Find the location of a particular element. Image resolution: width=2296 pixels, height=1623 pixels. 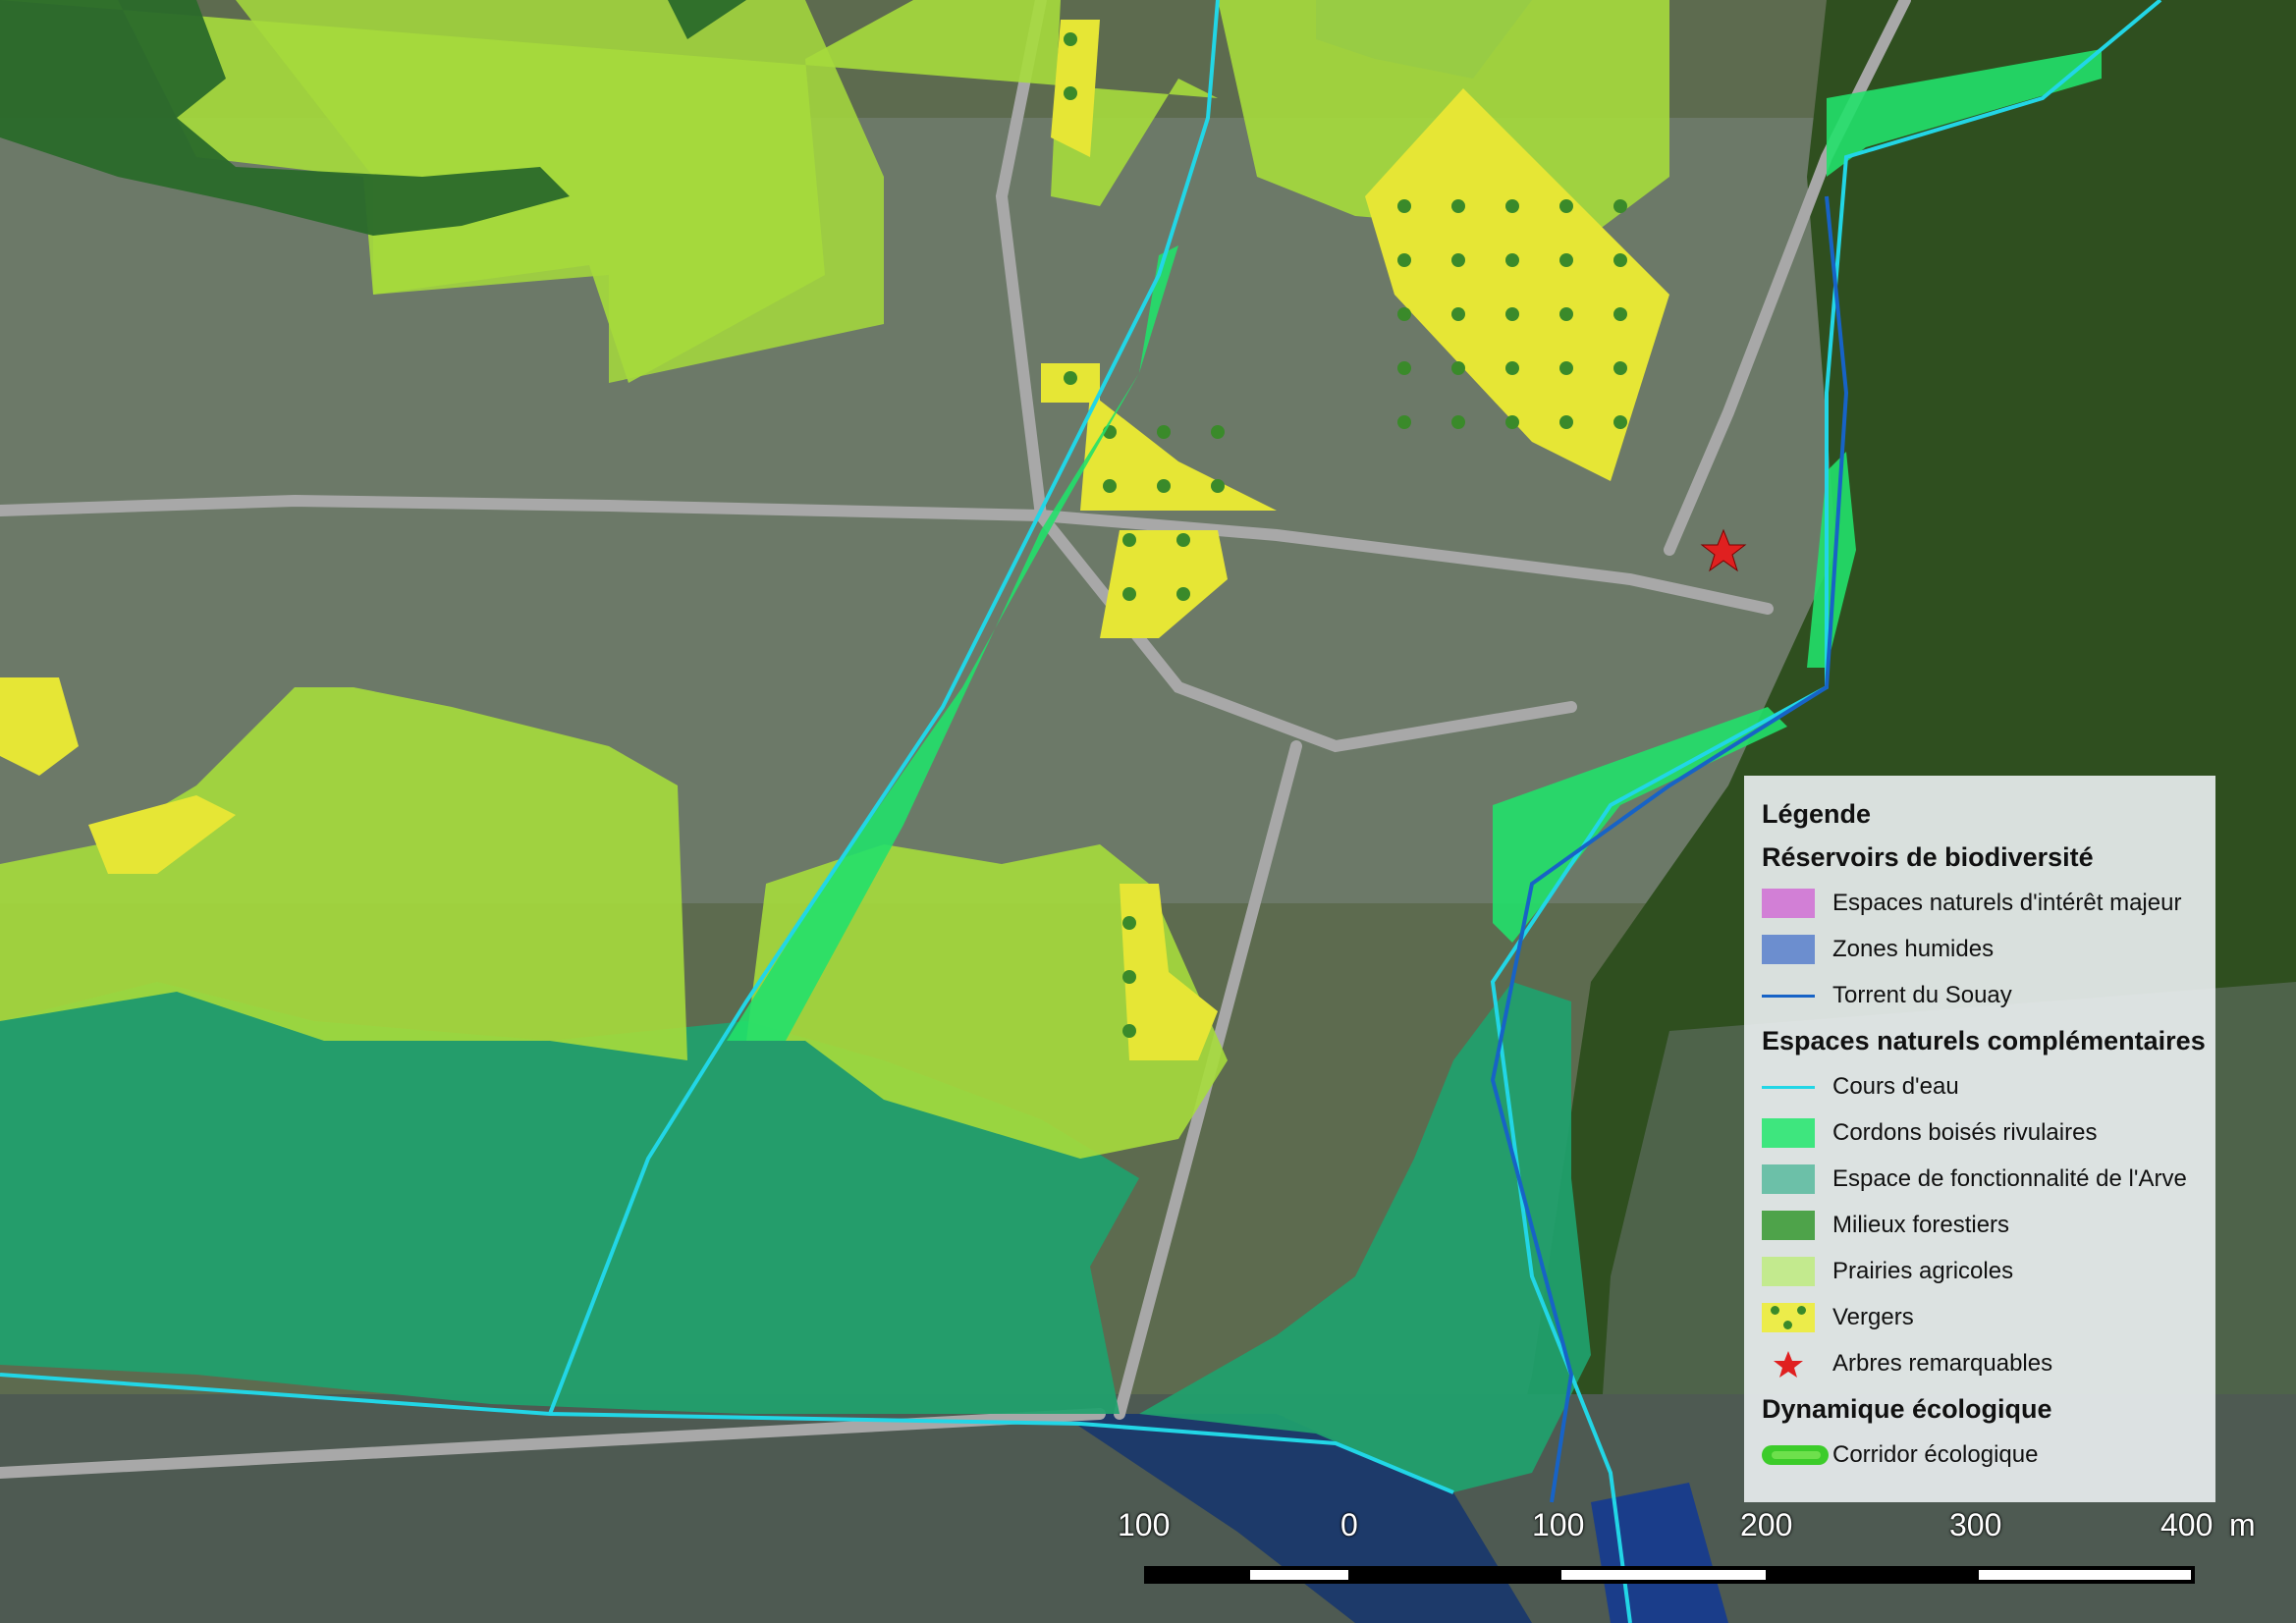

legend-item-corridor: Corridor écologique is located at coordinates (1988, 1455).